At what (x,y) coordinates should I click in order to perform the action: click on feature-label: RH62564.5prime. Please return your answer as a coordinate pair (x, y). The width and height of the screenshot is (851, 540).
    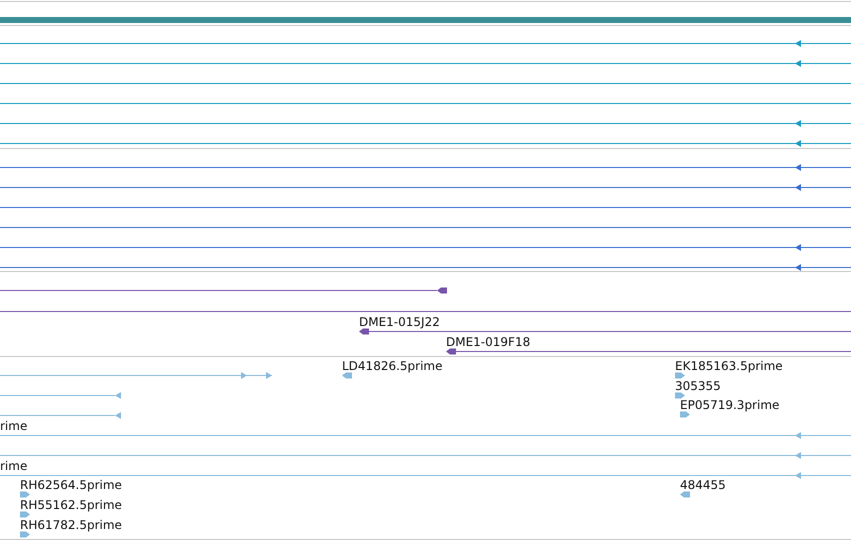
    Looking at the image, I should click on (71, 485).